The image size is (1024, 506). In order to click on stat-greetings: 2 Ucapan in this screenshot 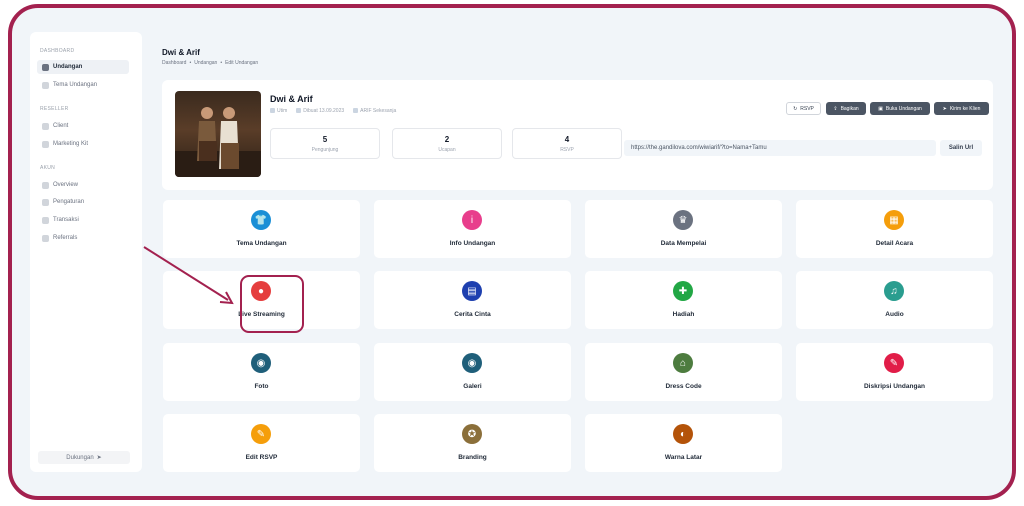, I will do `click(447, 143)`.